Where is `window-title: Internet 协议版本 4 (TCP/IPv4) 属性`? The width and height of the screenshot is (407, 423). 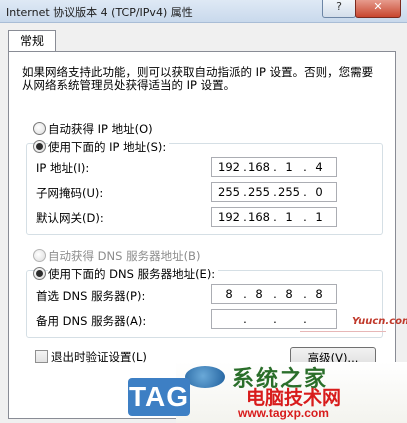 window-title: Internet 协议版本 4 (TCP/IPv4) 属性 is located at coordinates (99, 12).